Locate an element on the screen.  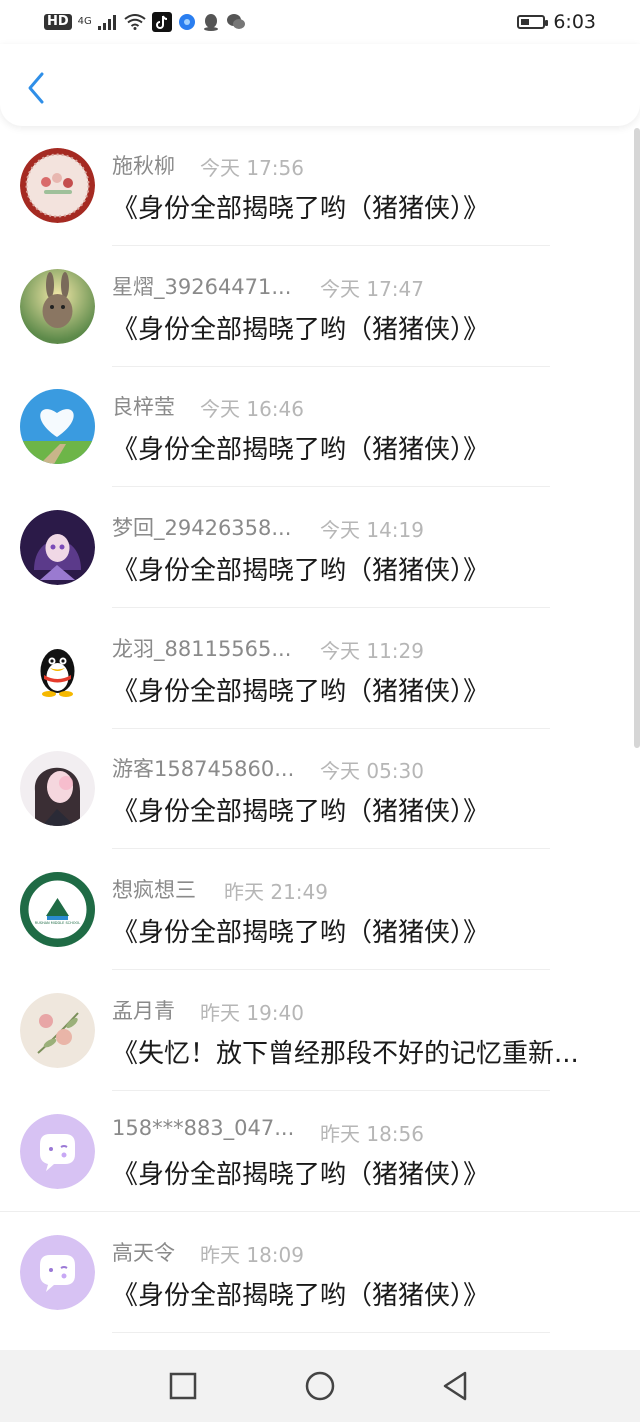
circle-icon is located at coordinates (320, 1386).